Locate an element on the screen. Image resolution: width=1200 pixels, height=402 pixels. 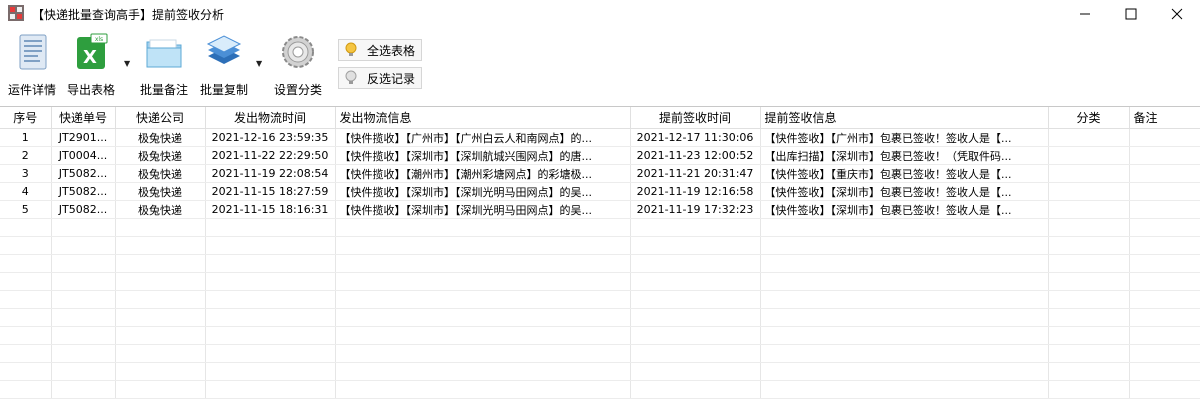
invert-selection-button: 反选记录 is located at coordinates (380, 78).